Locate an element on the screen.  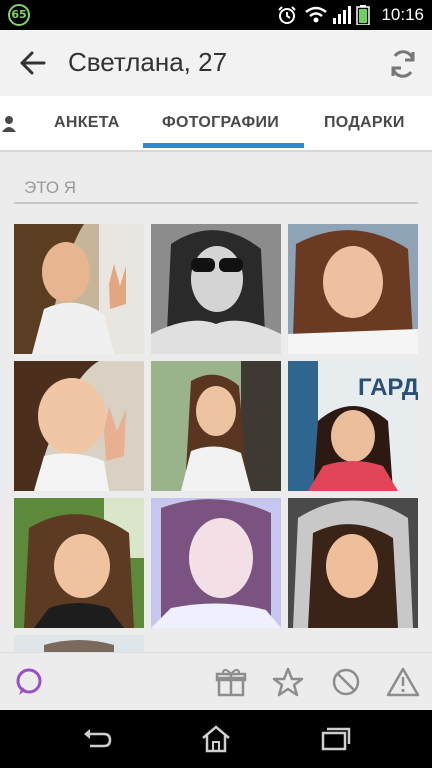
nav-recents-icon is located at coordinates (335, 739).